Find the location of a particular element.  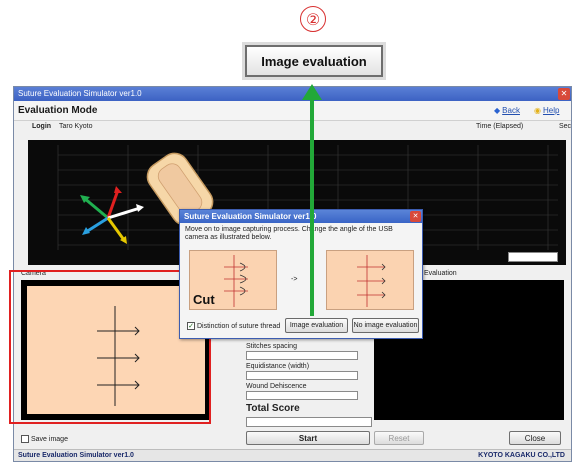

login-user: Taro Kyoto is located at coordinates (76, 126).